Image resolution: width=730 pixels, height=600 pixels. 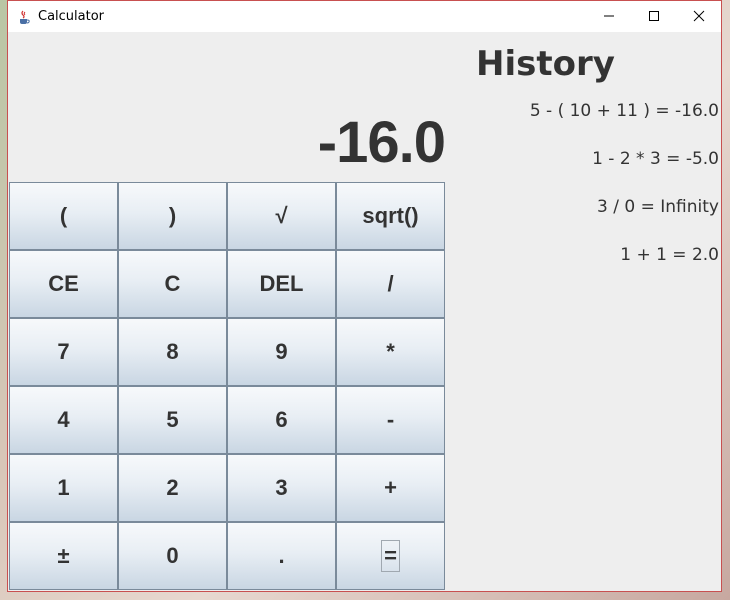 I want to click on key-open-paren: (, so click(x=63, y=216).